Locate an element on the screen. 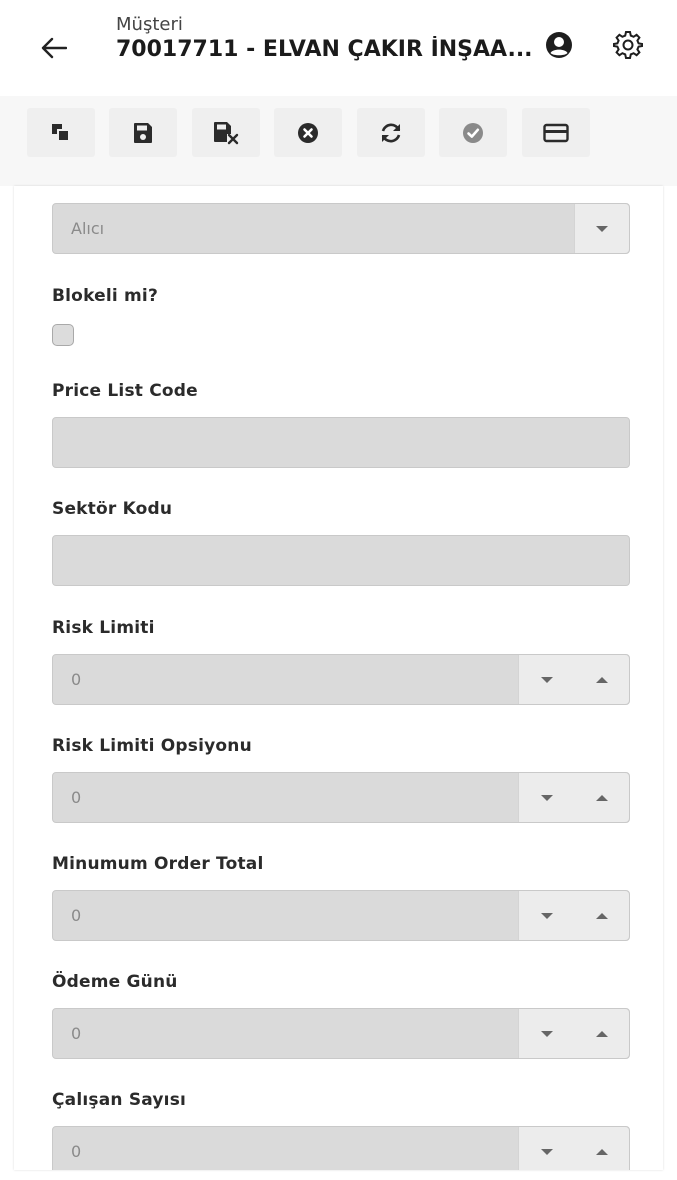 This screenshot has height=1180, width=677. price-list-code-input is located at coordinates (341, 442).